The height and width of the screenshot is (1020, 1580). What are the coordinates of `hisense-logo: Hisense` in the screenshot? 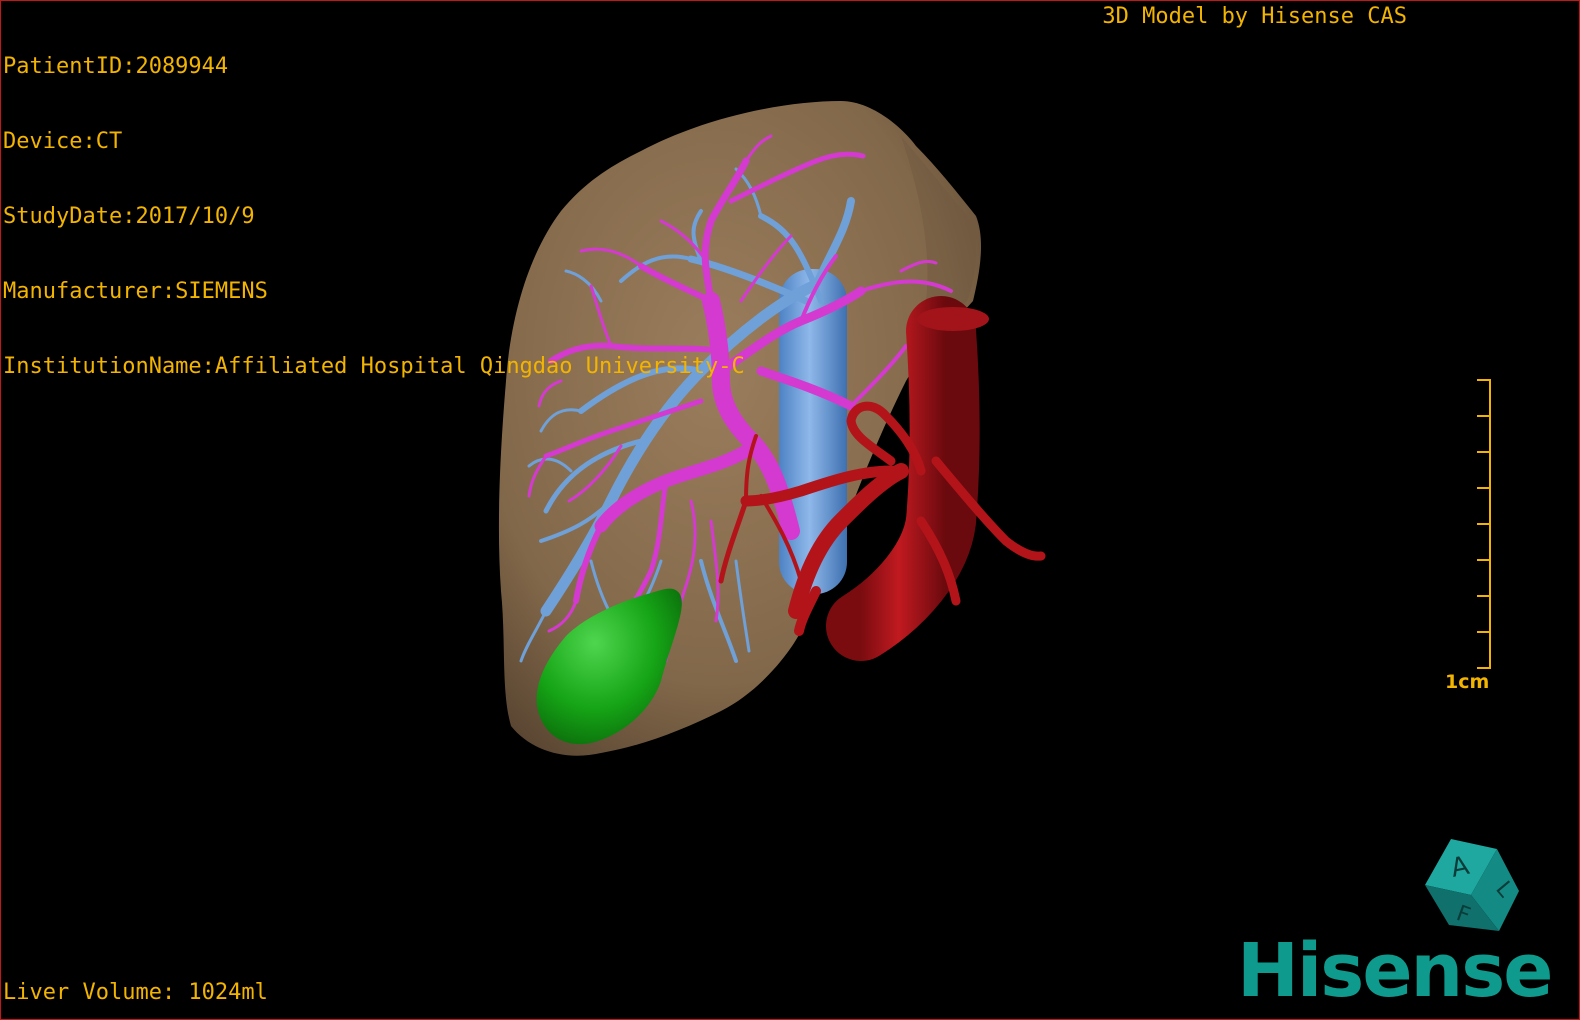 It's located at (1395, 971).